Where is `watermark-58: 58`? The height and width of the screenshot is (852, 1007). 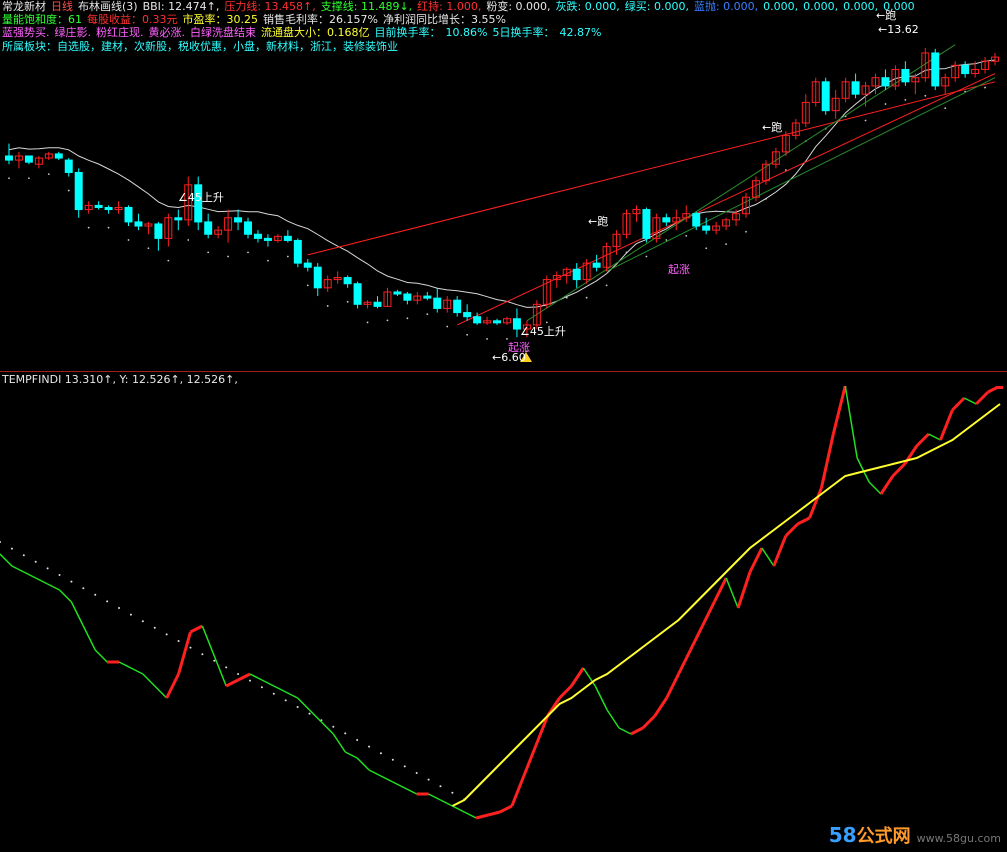 watermark-58: 58 is located at coordinates (842, 835).